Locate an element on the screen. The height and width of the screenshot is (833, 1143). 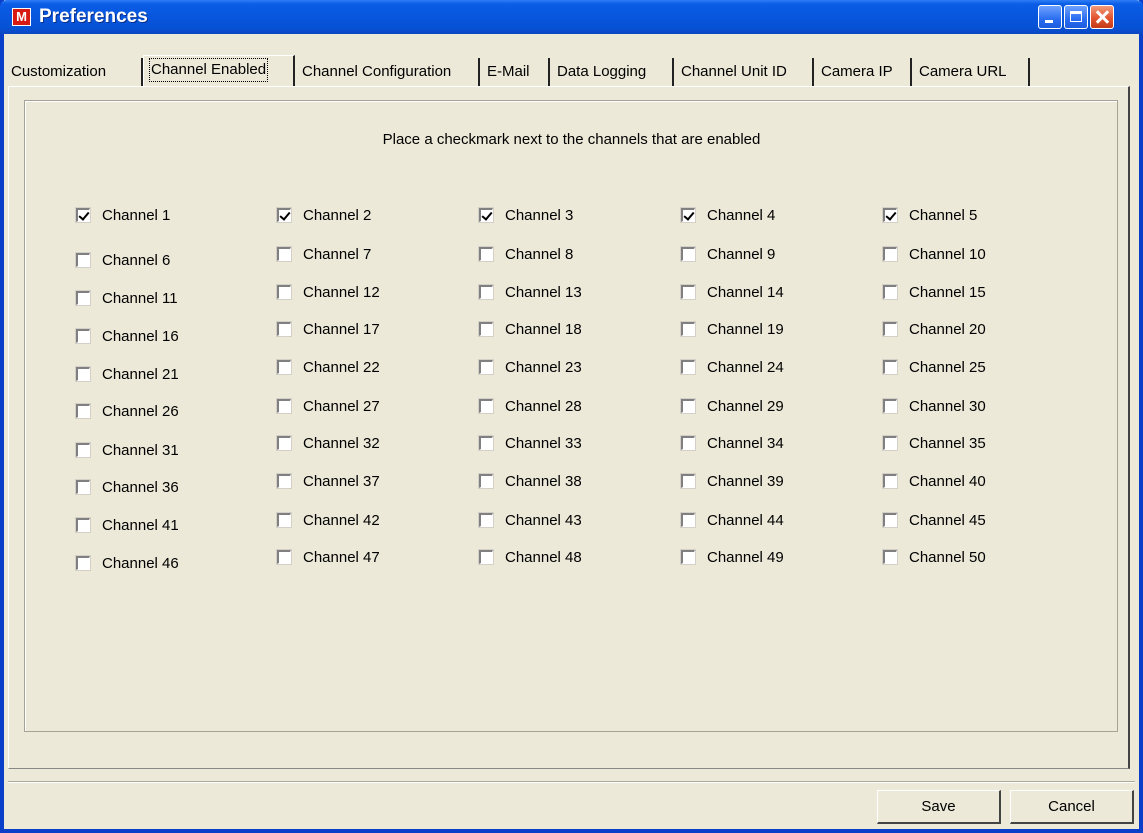
channel-label: Channel 36 is located at coordinates (140, 487).